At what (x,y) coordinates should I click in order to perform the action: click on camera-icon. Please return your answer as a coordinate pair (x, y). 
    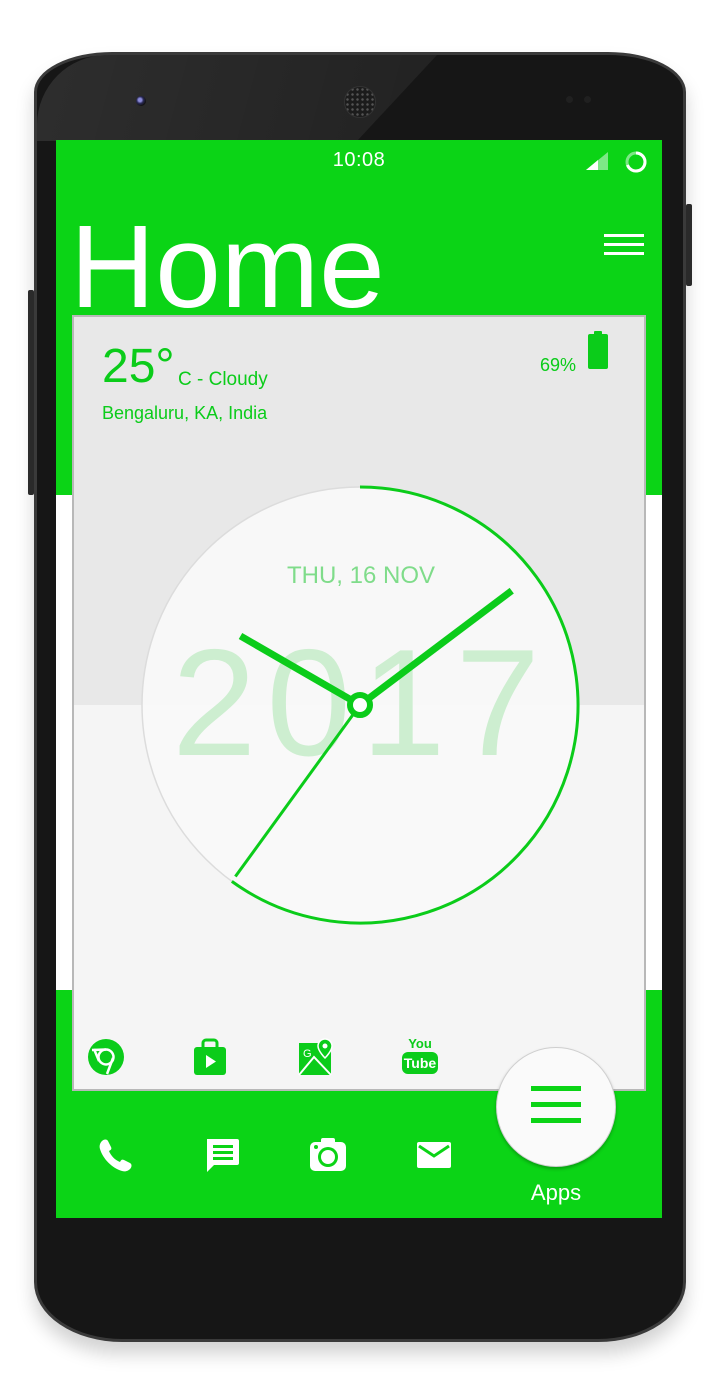
    Looking at the image, I should click on (328, 1155).